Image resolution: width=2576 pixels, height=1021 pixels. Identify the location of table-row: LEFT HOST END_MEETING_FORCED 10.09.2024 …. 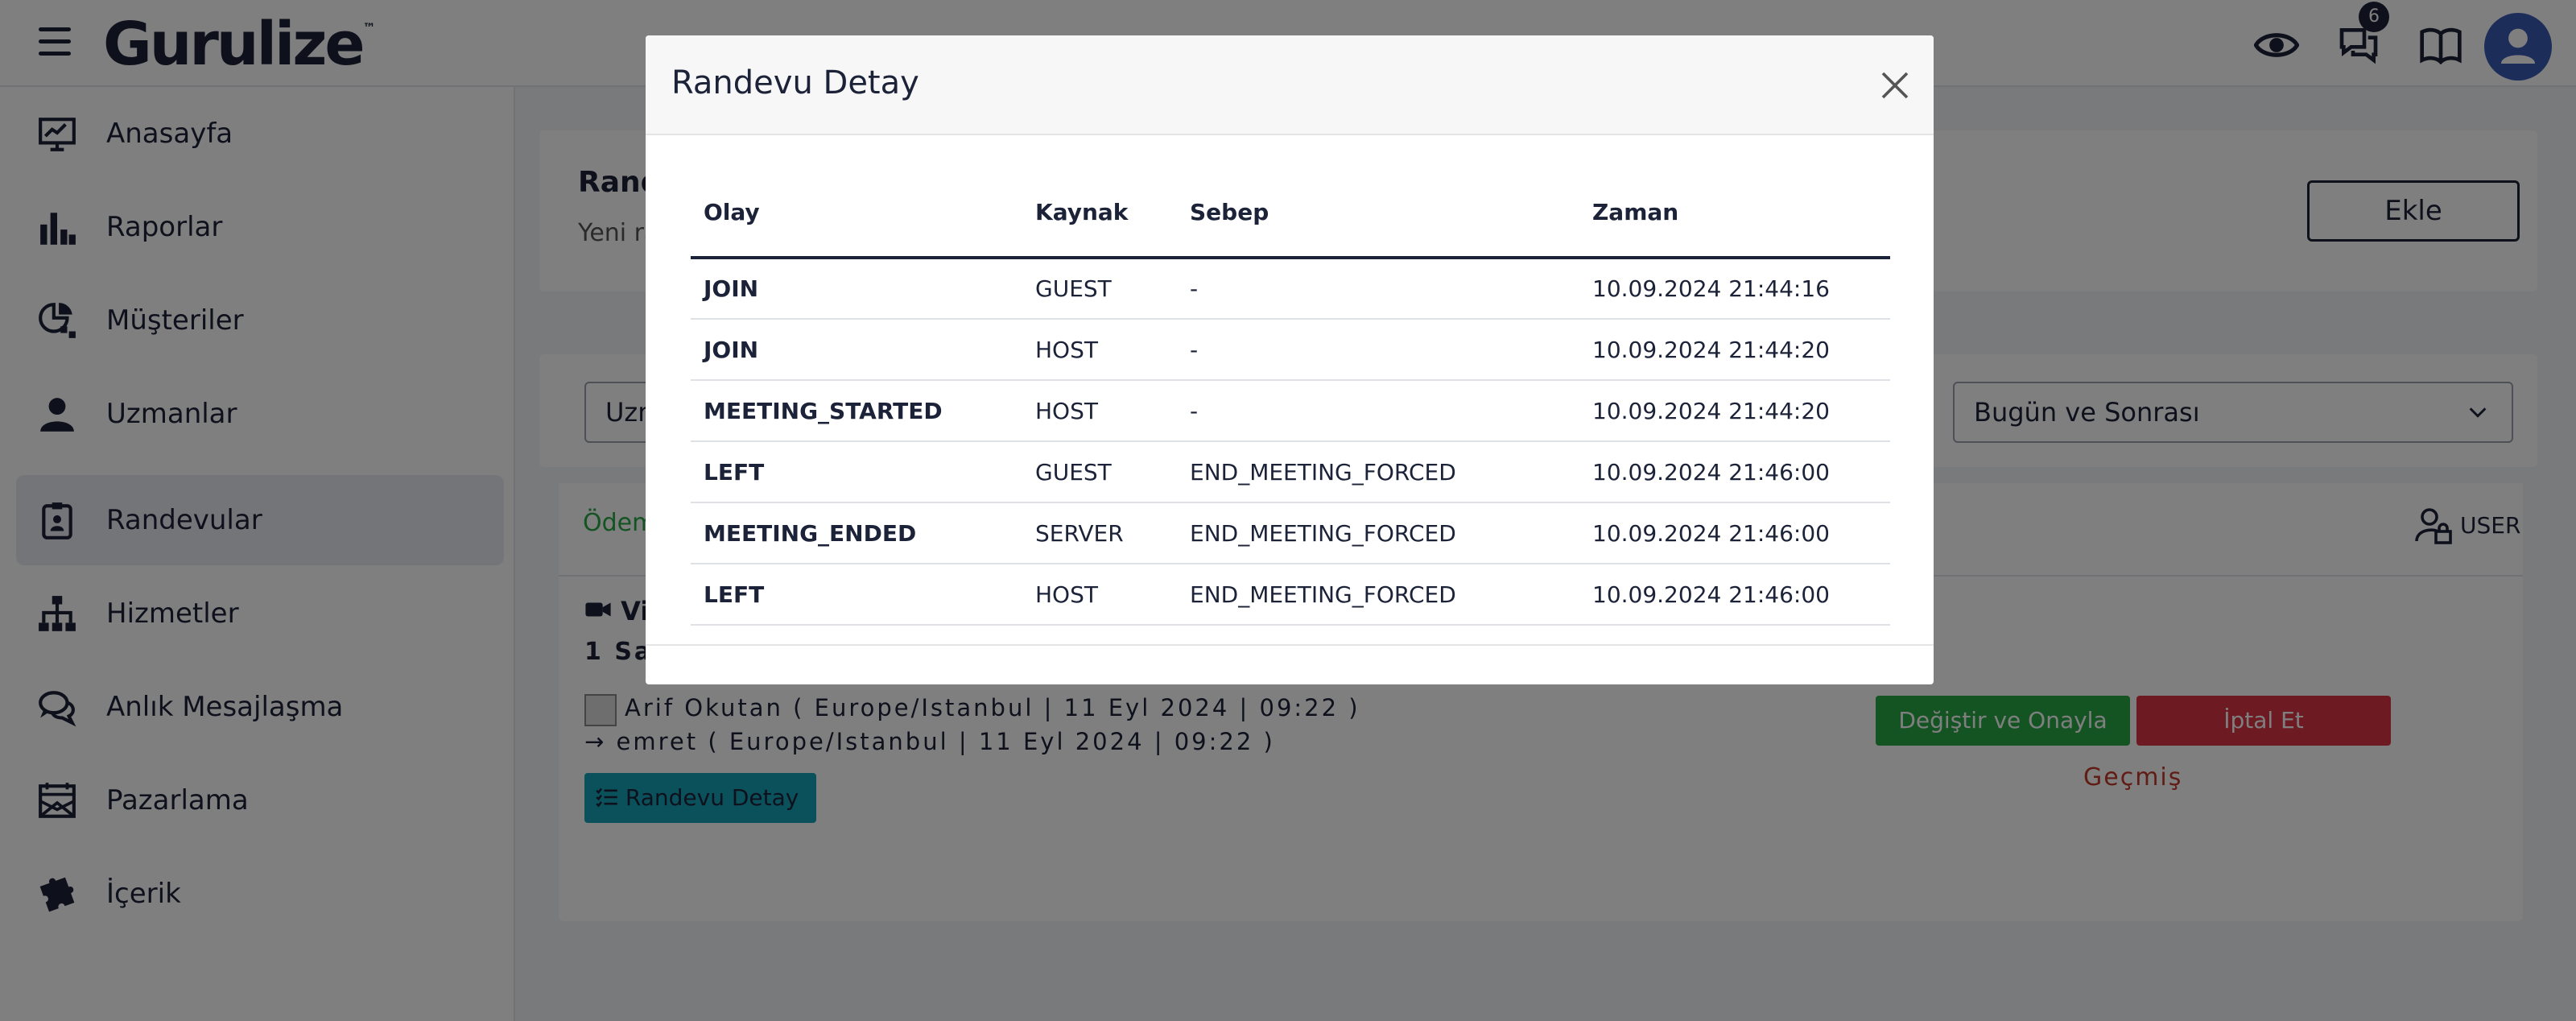
(1290, 595).